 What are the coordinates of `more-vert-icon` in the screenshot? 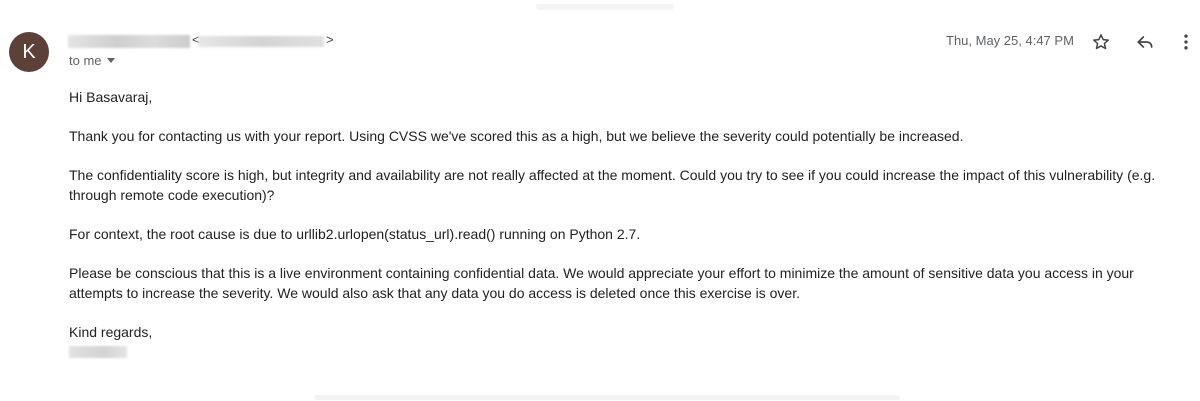 It's located at (1186, 42).